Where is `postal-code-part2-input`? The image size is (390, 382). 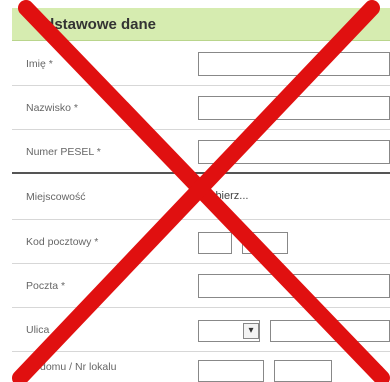
postal-code-part2-input is located at coordinates (265, 243).